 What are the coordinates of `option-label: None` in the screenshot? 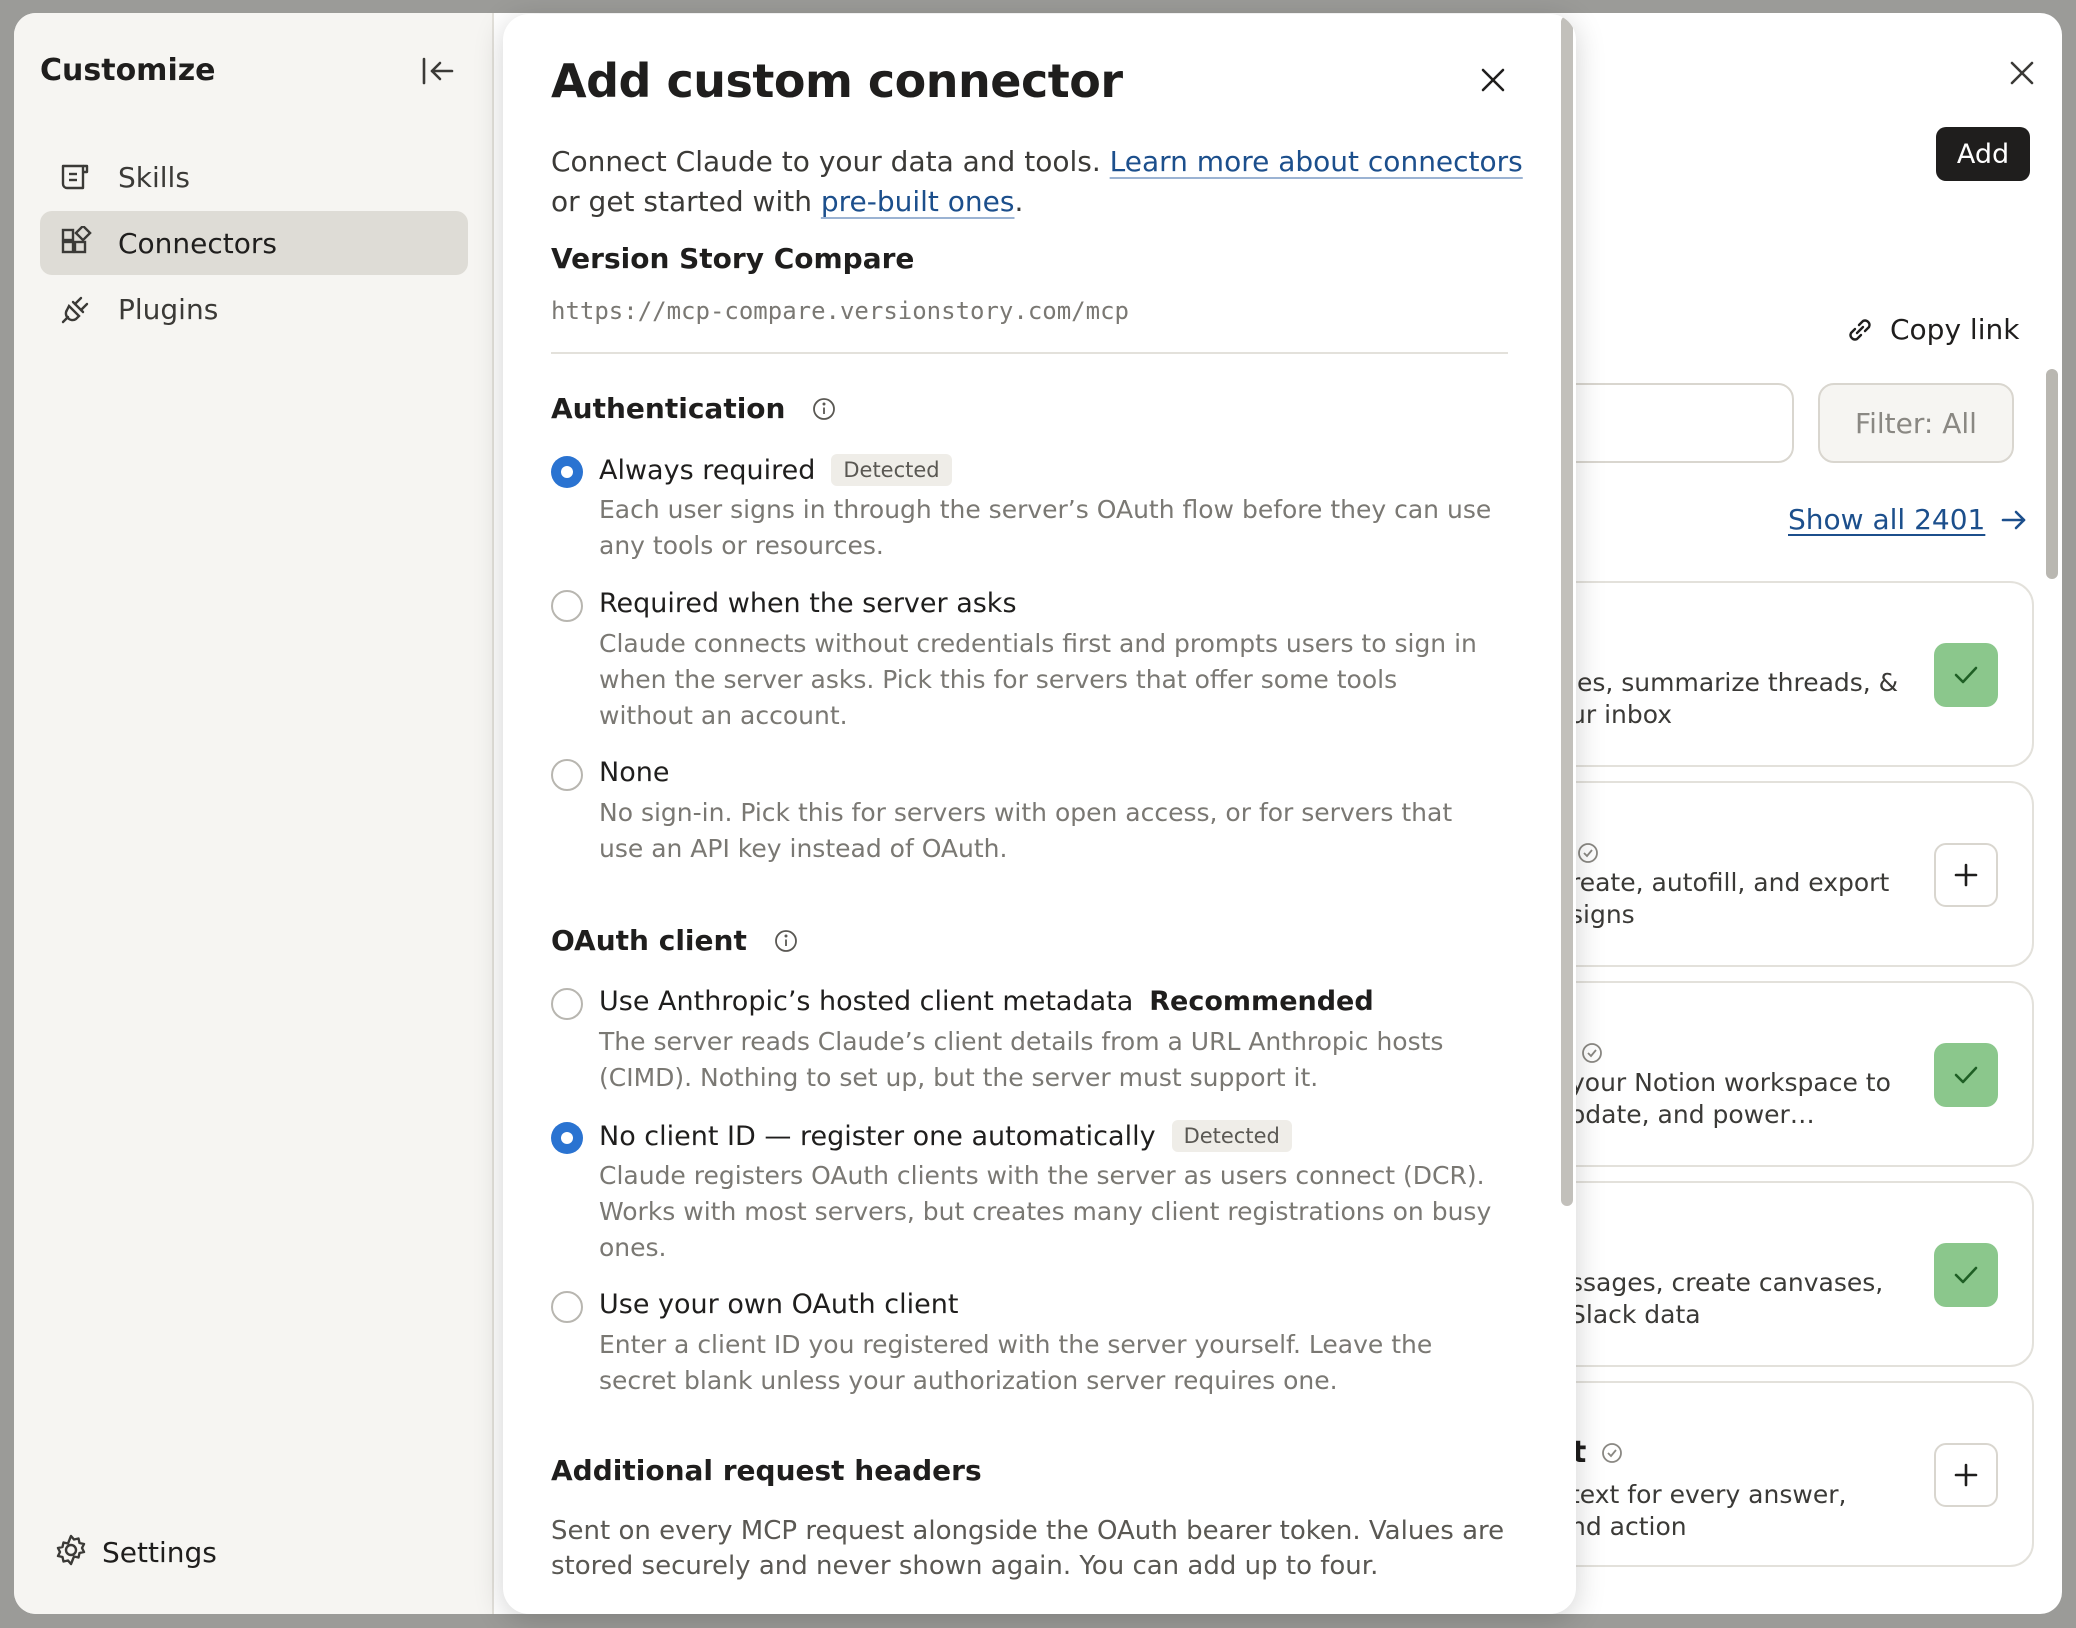 It's located at (634, 772).